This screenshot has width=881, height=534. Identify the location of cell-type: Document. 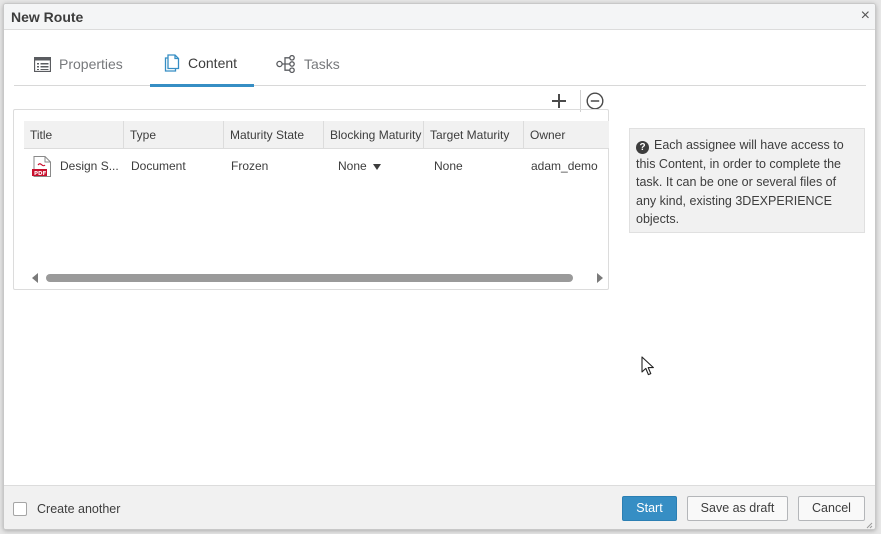
(158, 166).